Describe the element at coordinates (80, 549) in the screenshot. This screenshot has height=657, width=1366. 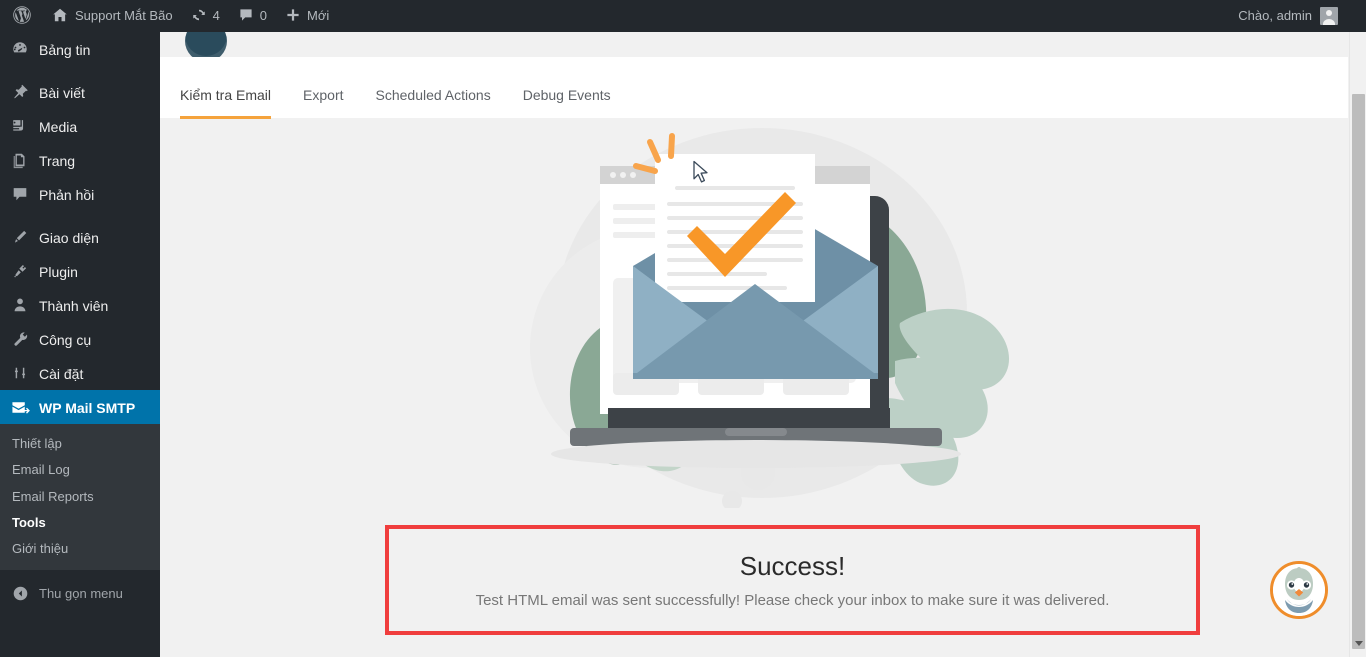
I see `submenu-item-about: Giới thiệu` at that location.